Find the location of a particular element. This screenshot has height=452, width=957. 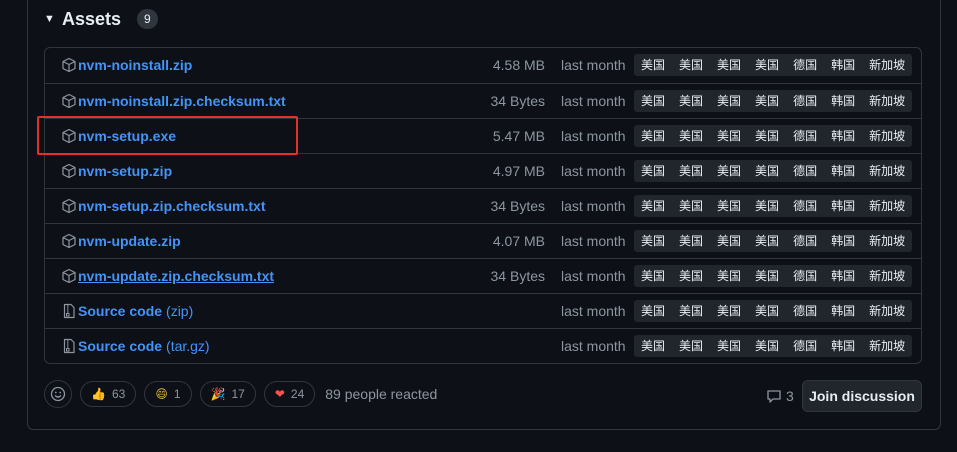

discussion-count: 3 is located at coordinates (780, 396).